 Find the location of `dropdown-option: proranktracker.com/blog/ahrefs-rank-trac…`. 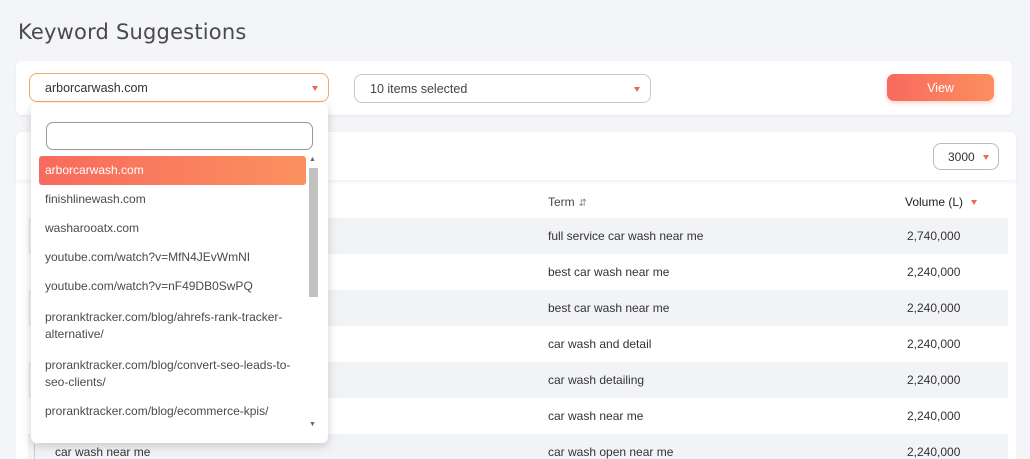

dropdown-option: proranktracker.com/blog/ahrefs-rank-trac… is located at coordinates (172, 325).